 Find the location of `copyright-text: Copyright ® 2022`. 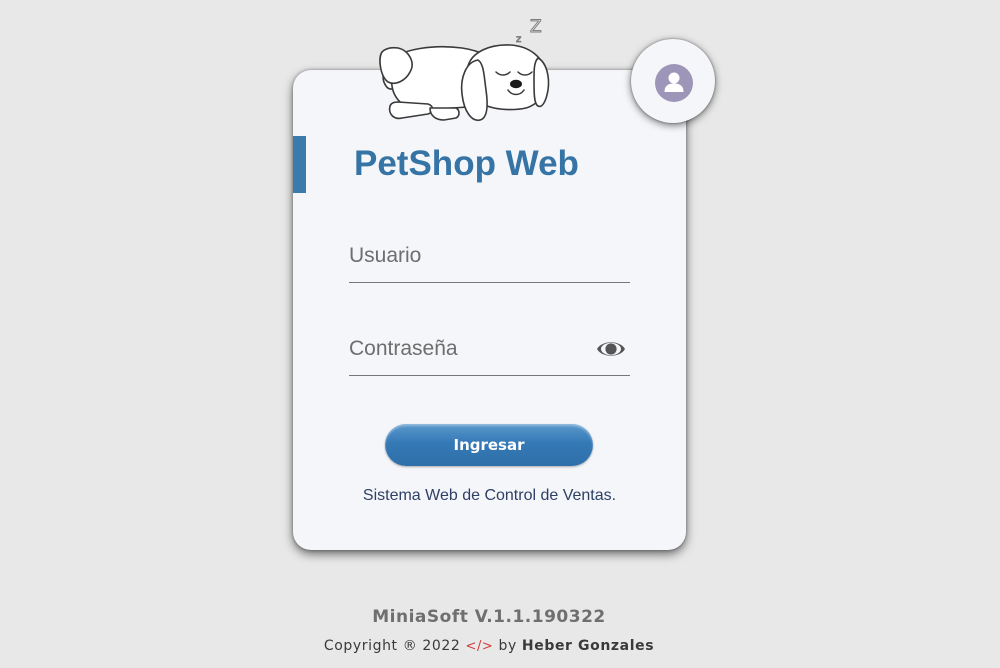

copyright-text: Copyright ® 2022 is located at coordinates (392, 646).